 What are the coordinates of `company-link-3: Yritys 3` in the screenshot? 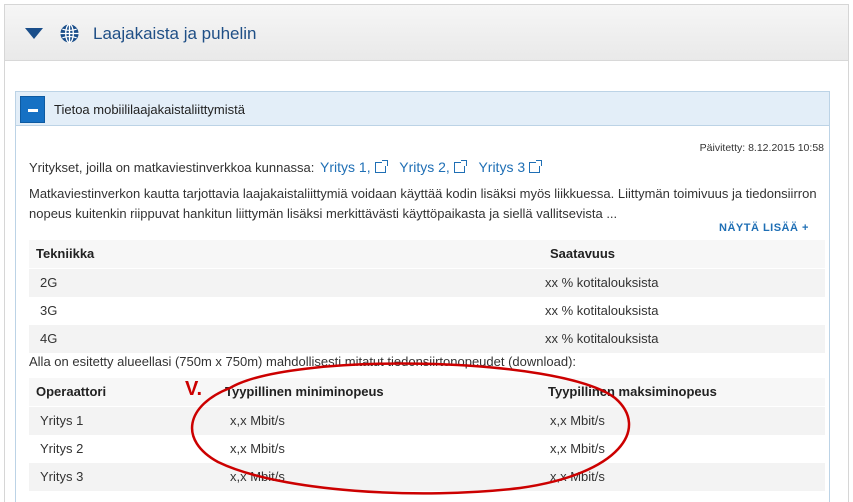 It's located at (501, 167).